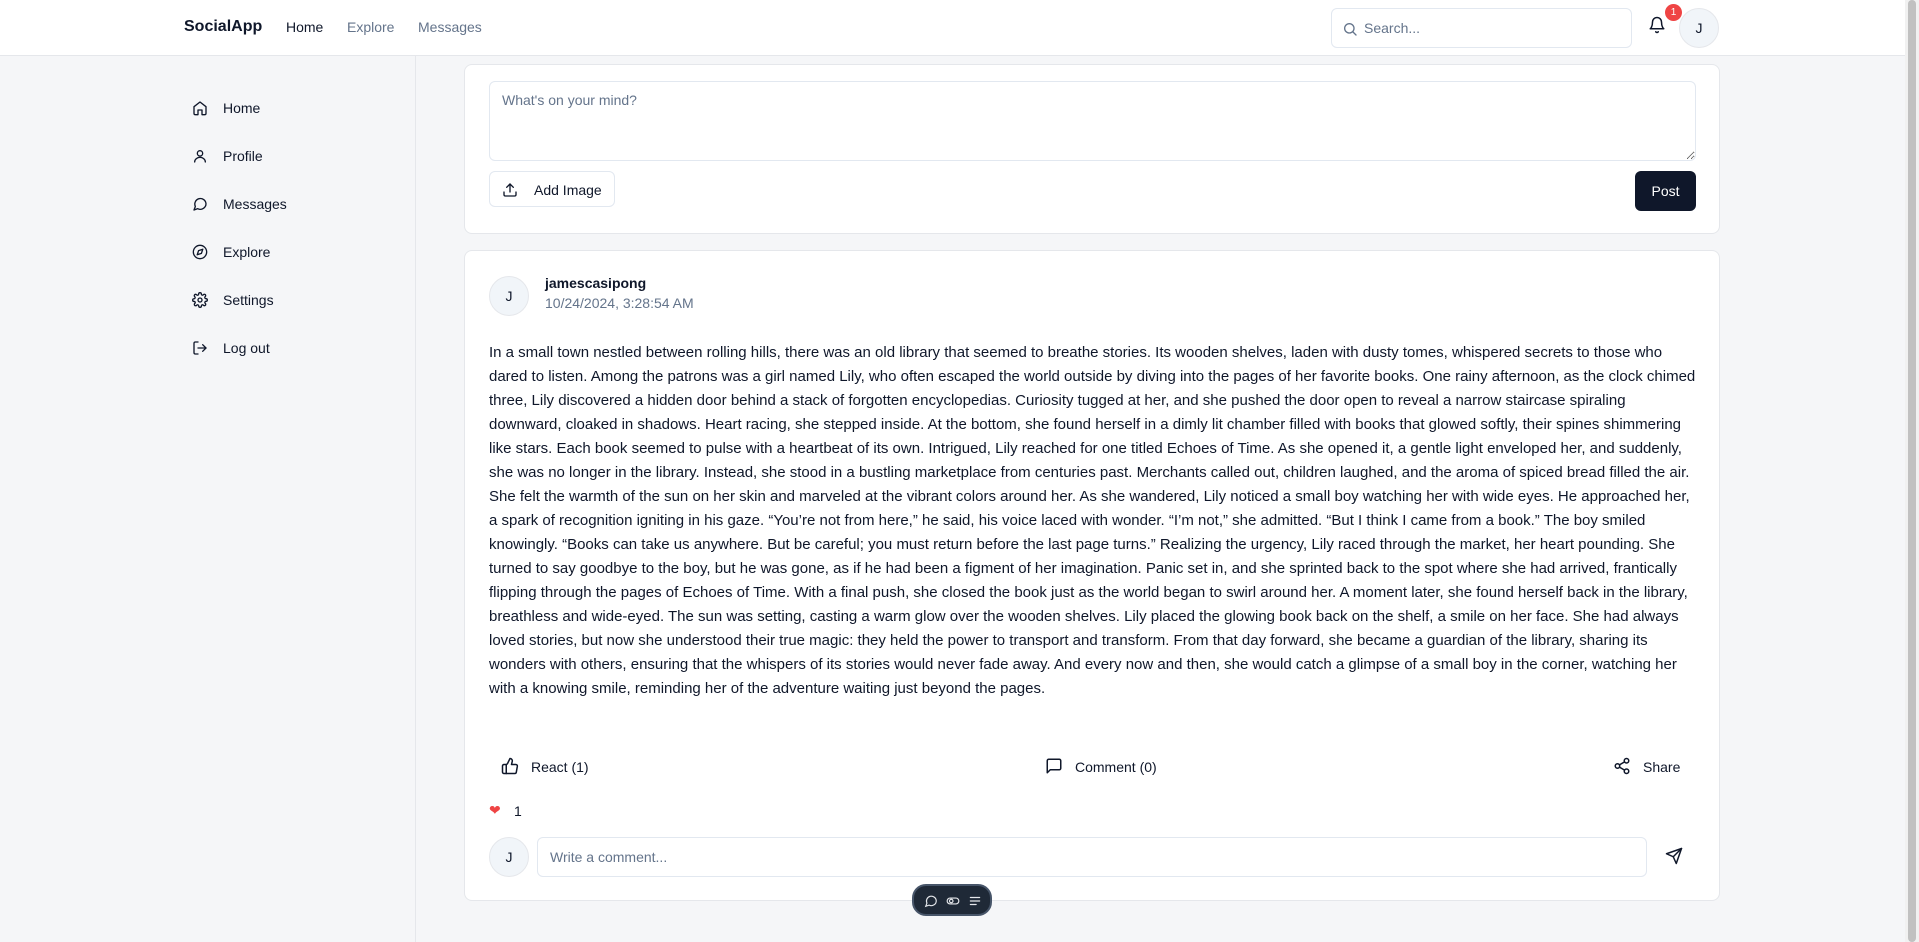  What do you see at coordinates (1662, 767) in the screenshot?
I see `share-label: Share` at bounding box center [1662, 767].